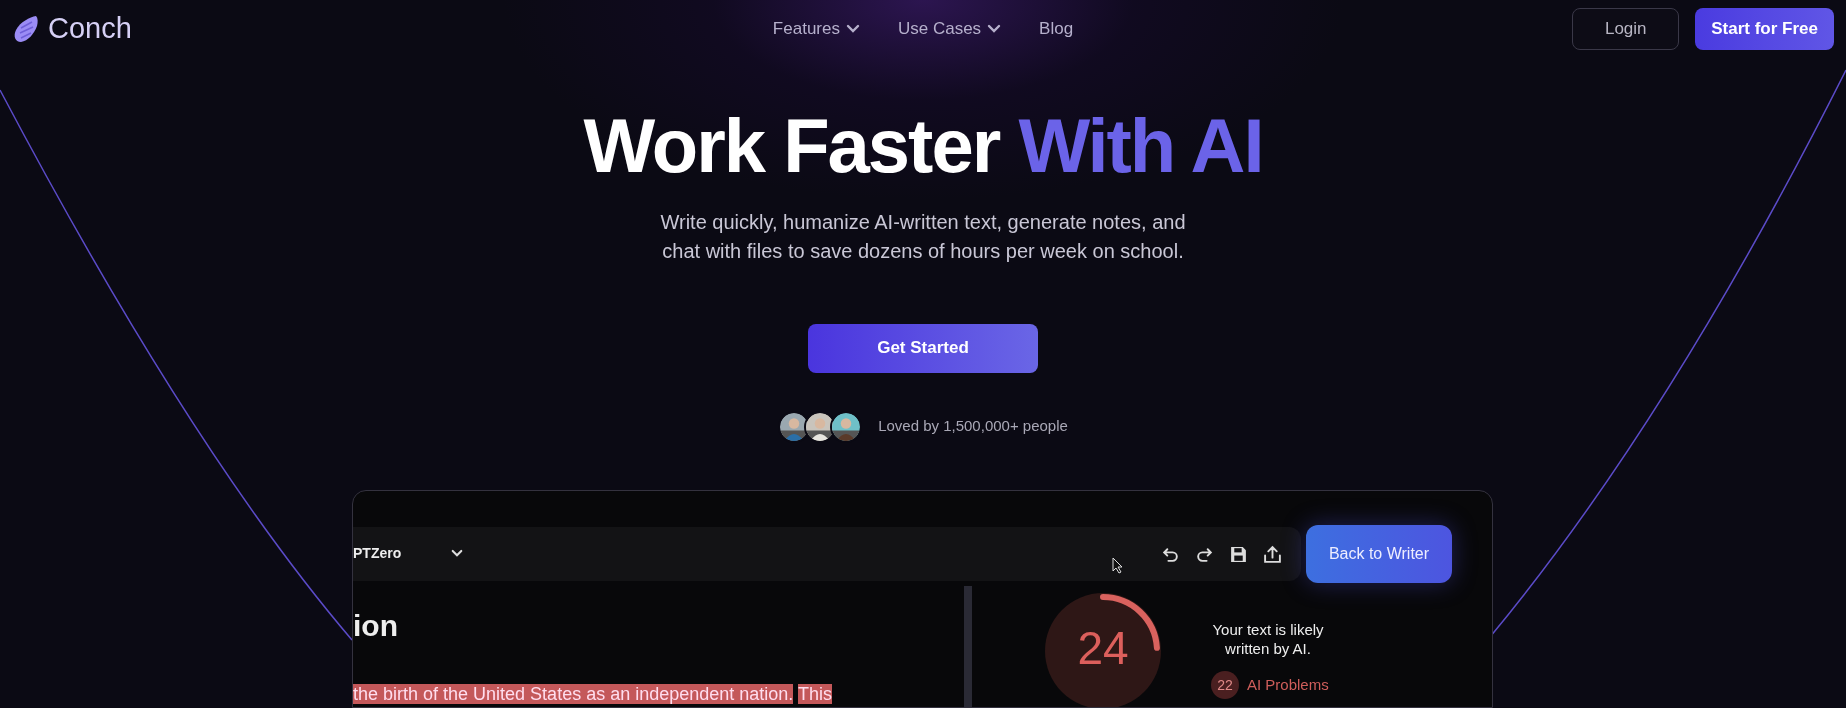 This screenshot has height=708, width=1846. What do you see at coordinates (375, 626) in the screenshot?
I see `document-heading: ion` at bounding box center [375, 626].